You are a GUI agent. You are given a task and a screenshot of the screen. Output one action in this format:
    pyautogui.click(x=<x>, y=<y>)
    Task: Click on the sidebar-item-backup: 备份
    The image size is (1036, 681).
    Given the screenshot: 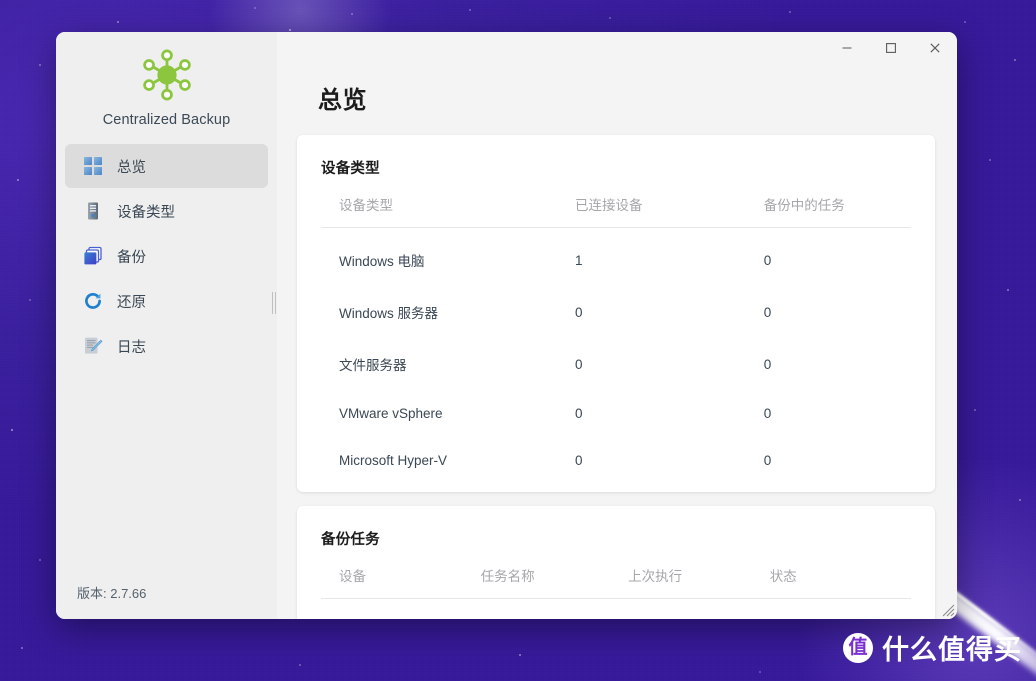 What is the action you would take?
    pyautogui.click(x=166, y=256)
    